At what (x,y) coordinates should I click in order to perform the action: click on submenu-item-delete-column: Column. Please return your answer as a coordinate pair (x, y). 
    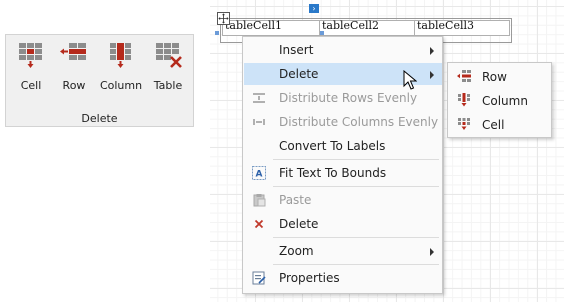
    Looking at the image, I should click on (500, 100).